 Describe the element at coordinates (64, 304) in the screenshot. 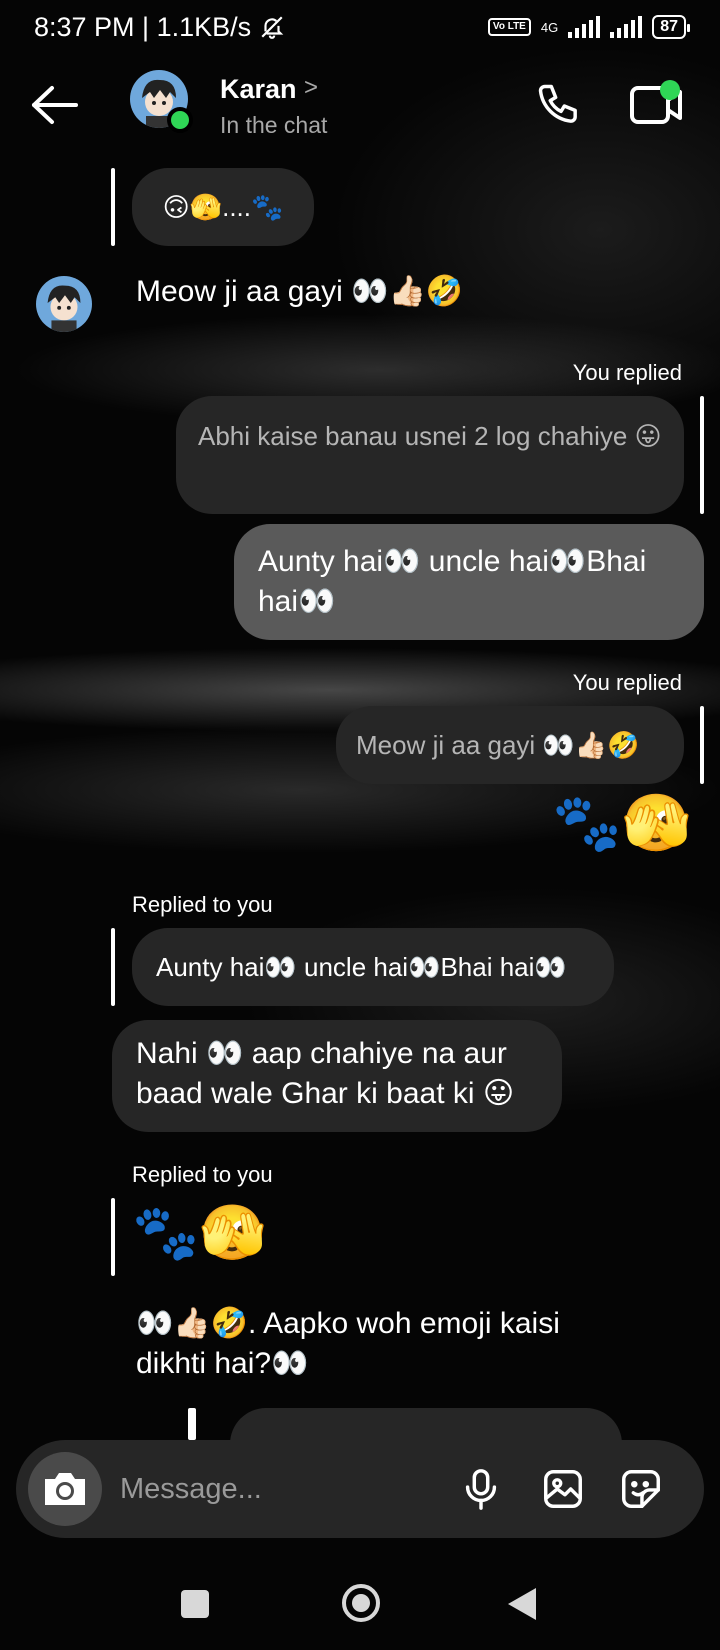

I see `sender-avatar` at that location.